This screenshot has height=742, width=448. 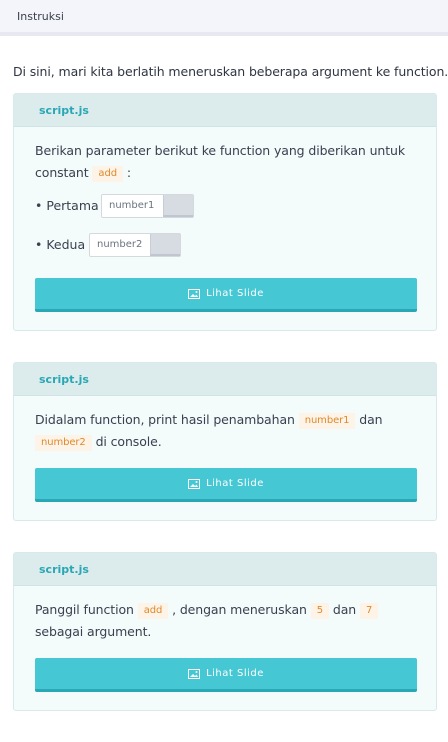 I want to click on code-snippet: 7, so click(x=369, y=611).